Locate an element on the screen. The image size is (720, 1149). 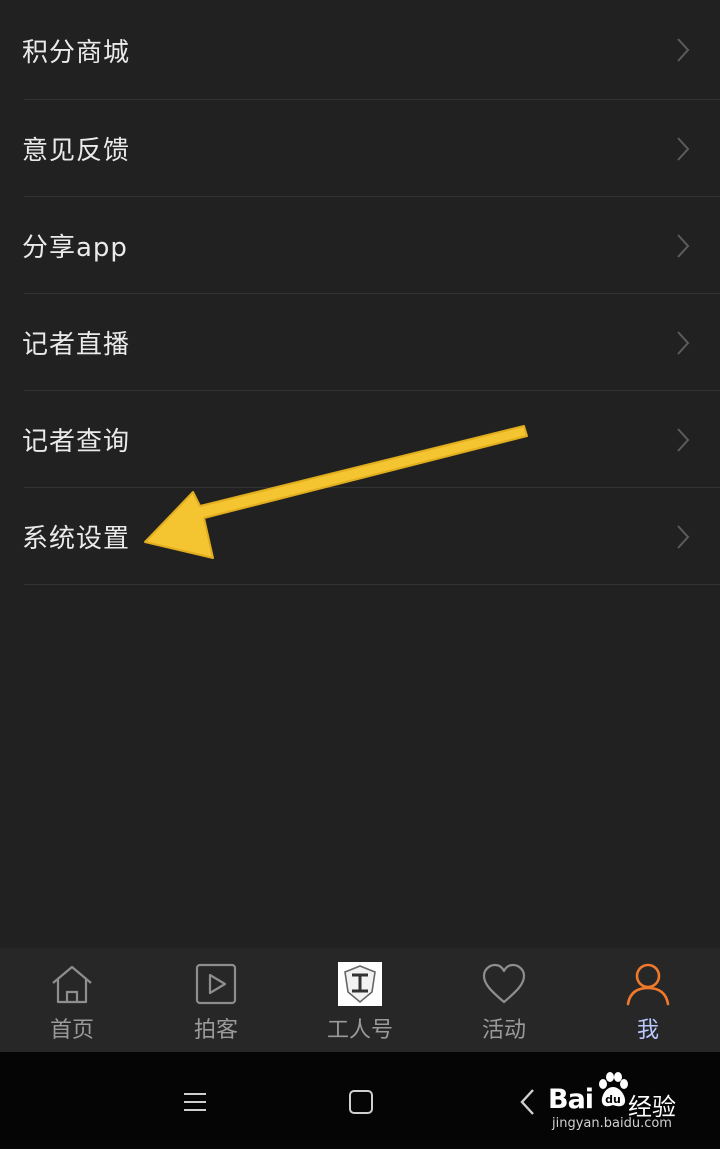
menu-item-system-settings: 系统设置 is located at coordinates (360, 536).